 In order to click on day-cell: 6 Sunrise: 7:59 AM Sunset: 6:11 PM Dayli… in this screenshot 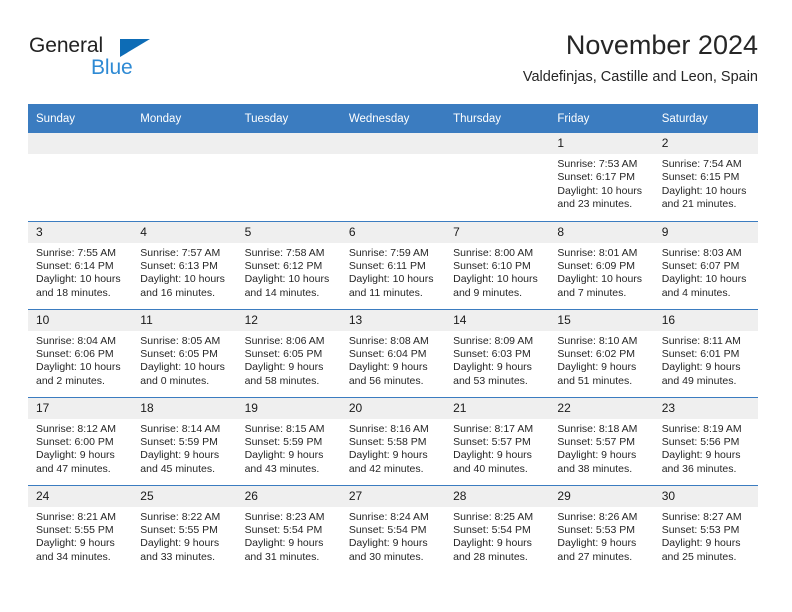, I will do `click(393, 264)`.